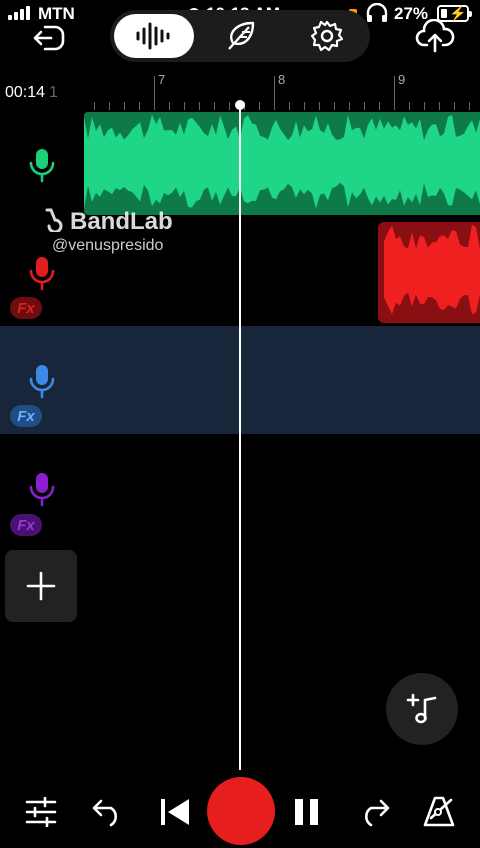 This screenshot has height=848, width=480. I want to click on upload-button, so click(435, 36).